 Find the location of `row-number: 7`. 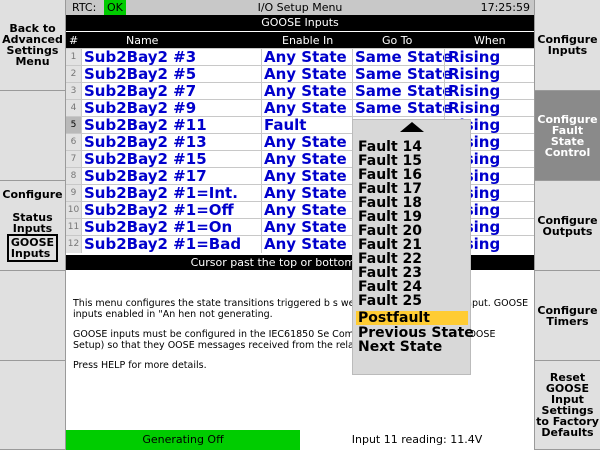

row-number: 7 is located at coordinates (73, 159).